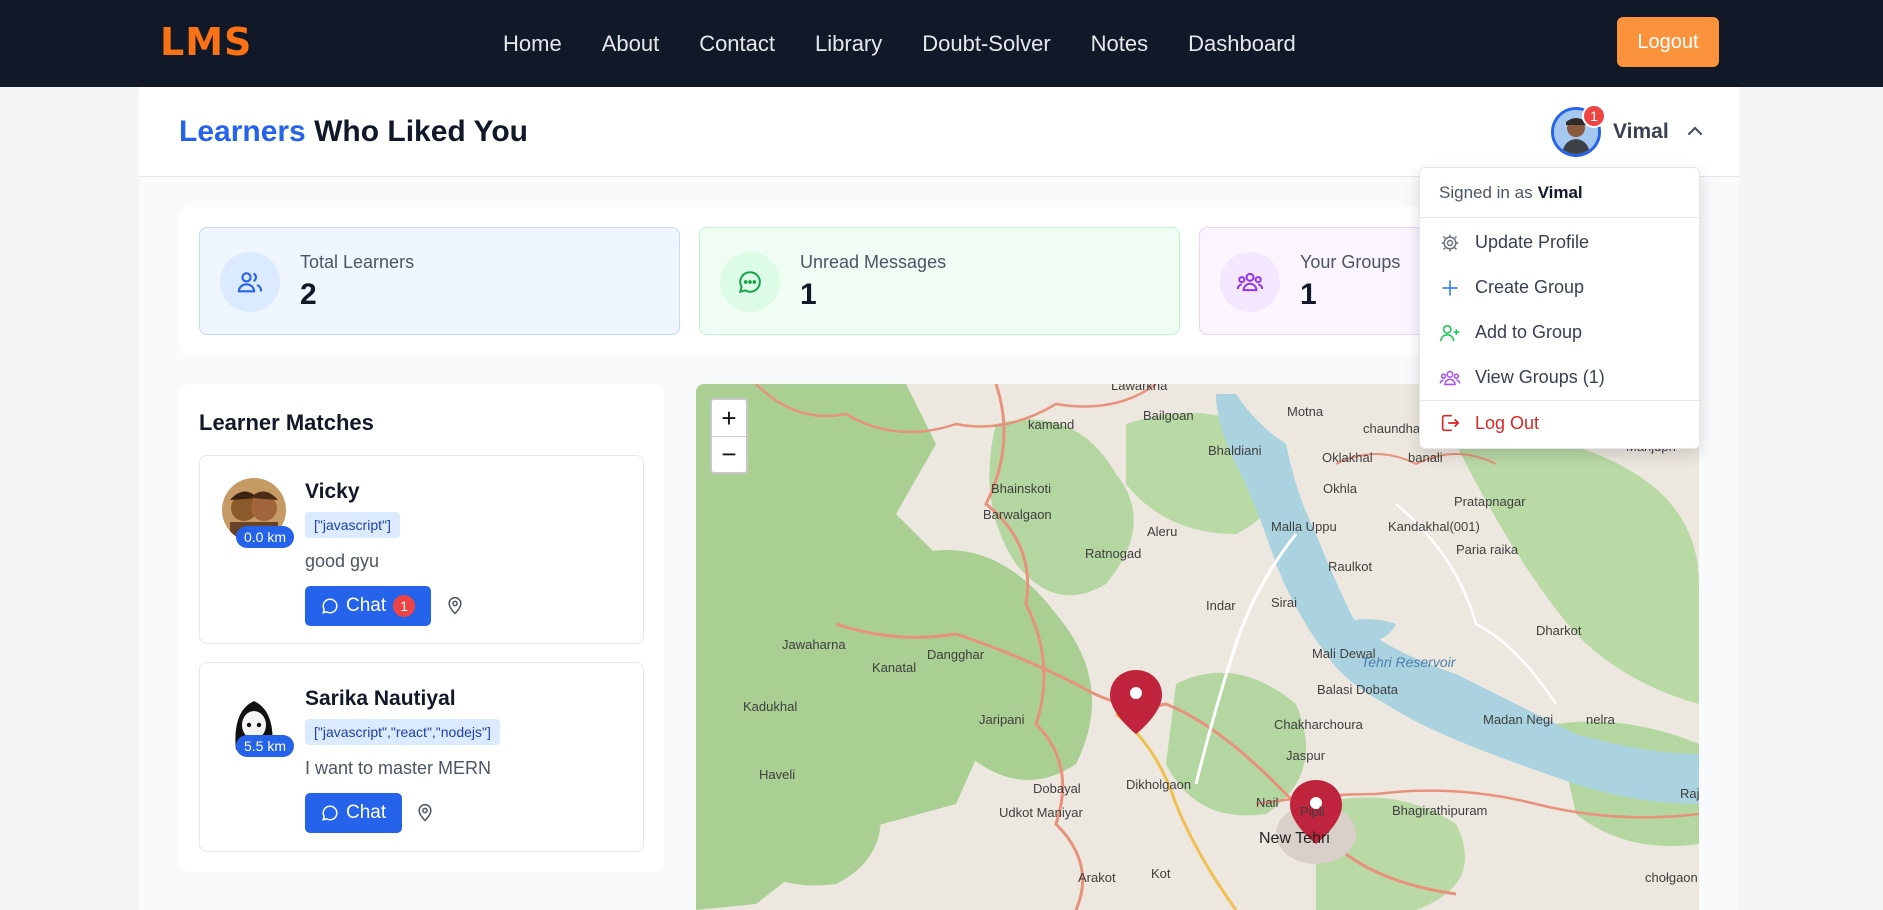  What do you see at coordinates (1304, 526) in the screenshot?
I see `map-place-label: Malla Uppu` at bounding box center [1304, 526].